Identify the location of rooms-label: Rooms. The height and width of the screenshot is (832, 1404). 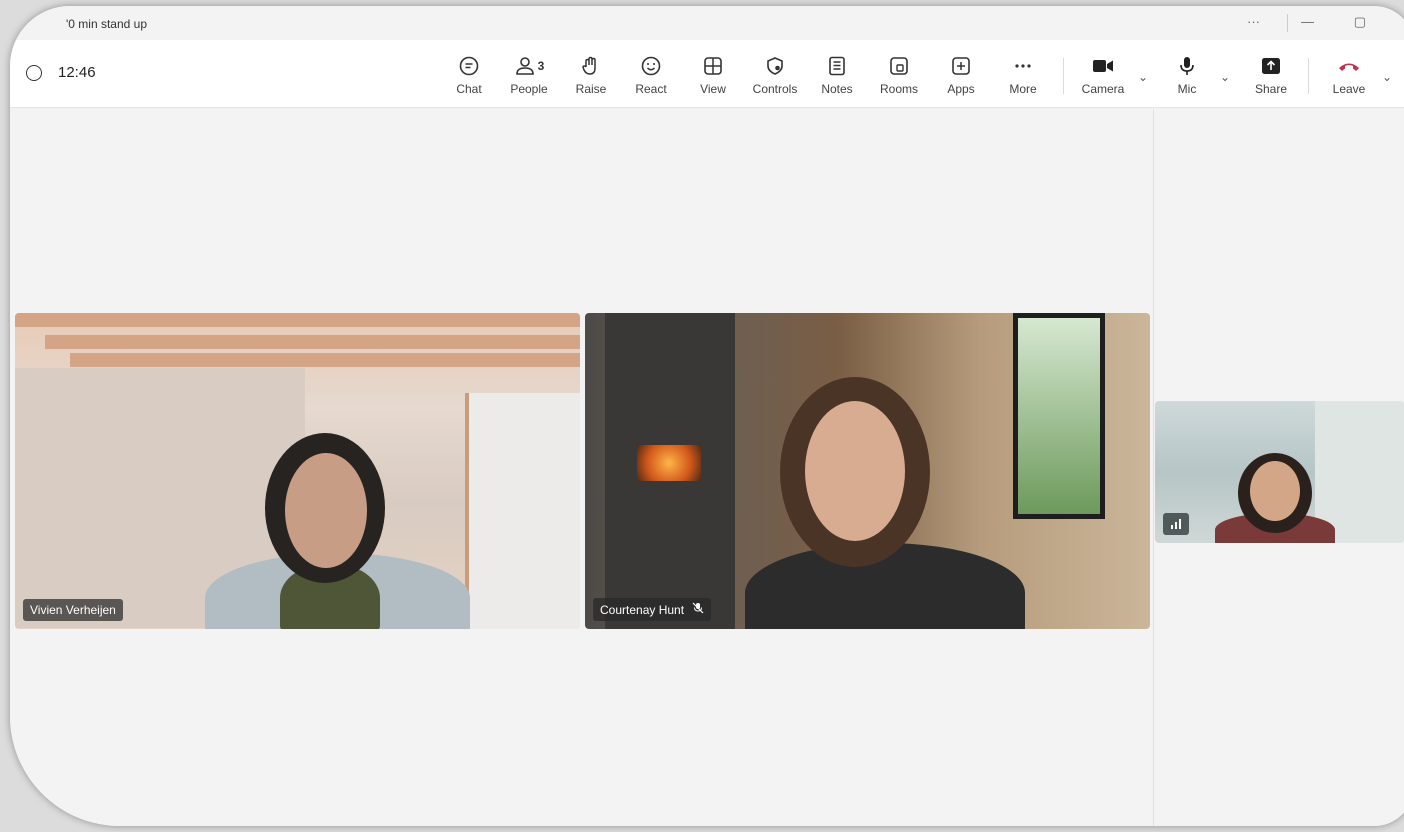
(898, 89).